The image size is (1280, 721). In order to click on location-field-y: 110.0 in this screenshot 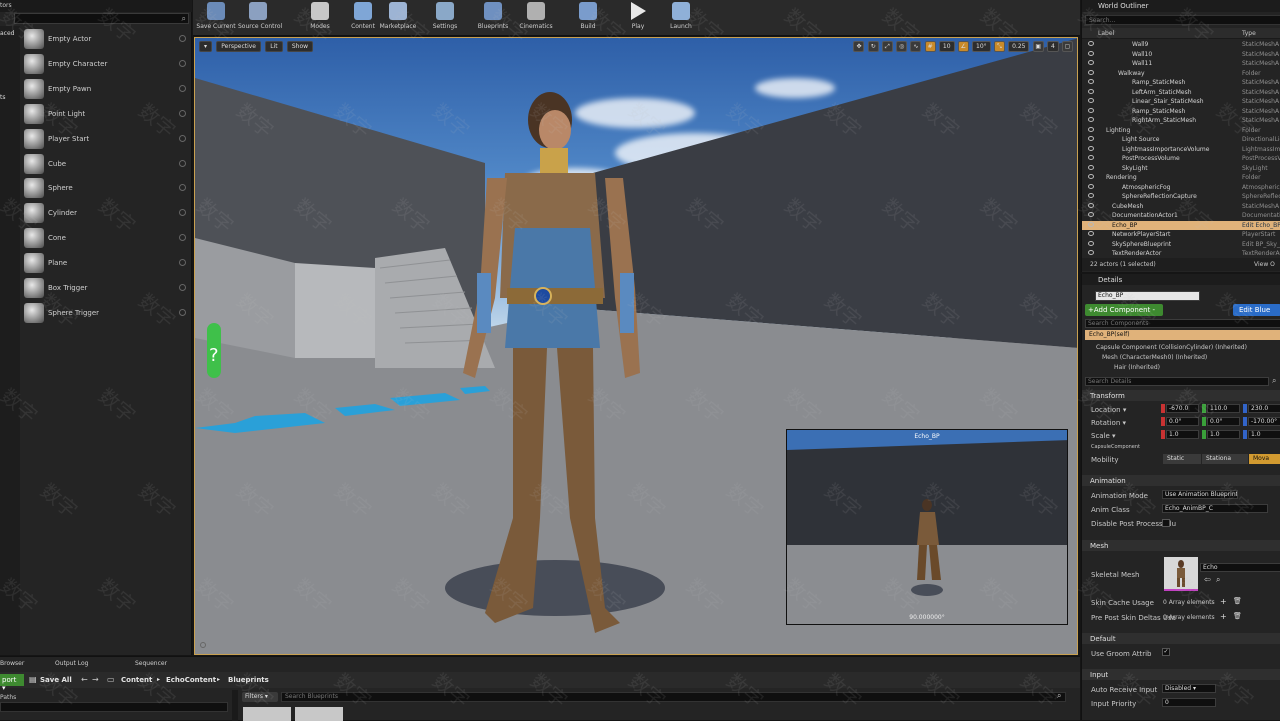, I will do `click(1223, 408)`.